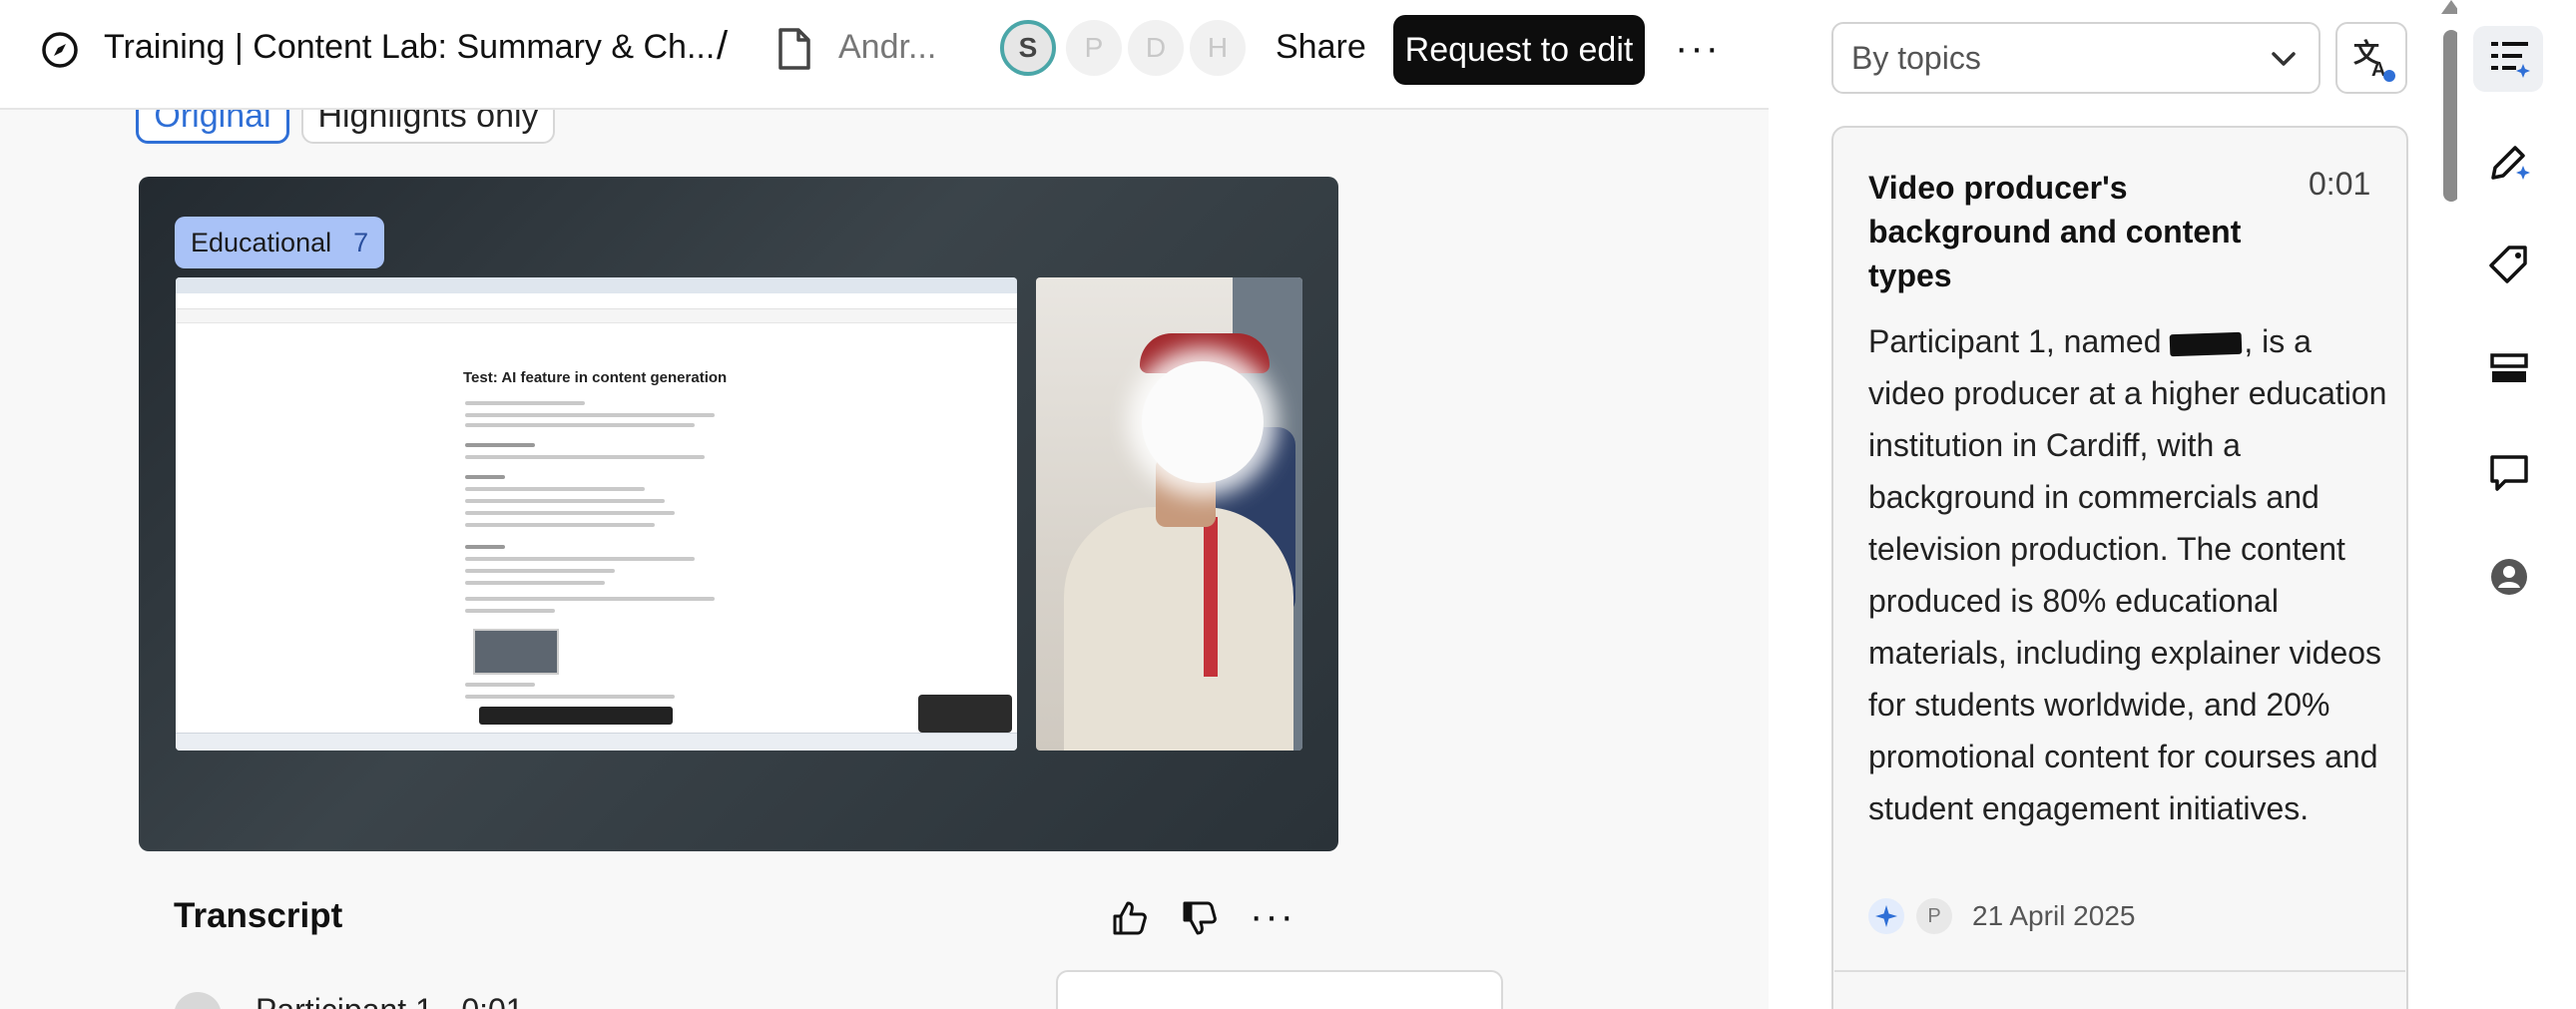 The height and width of the screenshot is (1009, 2576). Describe the element at coordinates (1273, 917) in the screenshot. I see `transcript-more-button: ···` at that location.